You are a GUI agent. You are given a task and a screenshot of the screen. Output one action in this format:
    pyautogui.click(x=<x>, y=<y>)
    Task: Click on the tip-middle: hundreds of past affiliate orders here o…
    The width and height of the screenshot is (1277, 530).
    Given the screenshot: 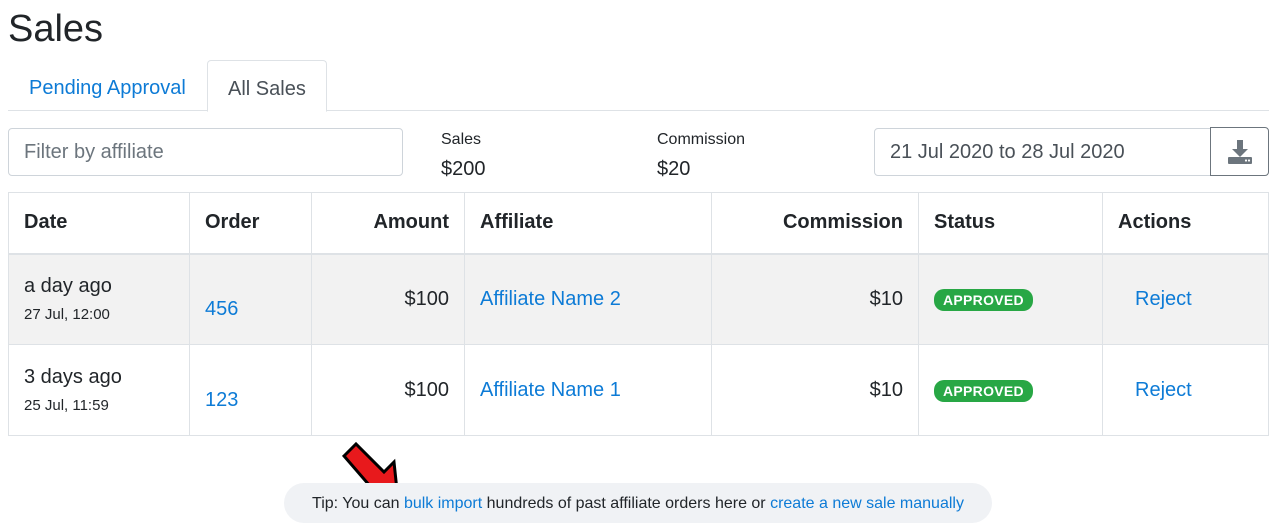 What is the action you would take?
    pyautogui.click(x=626, y=503)
    